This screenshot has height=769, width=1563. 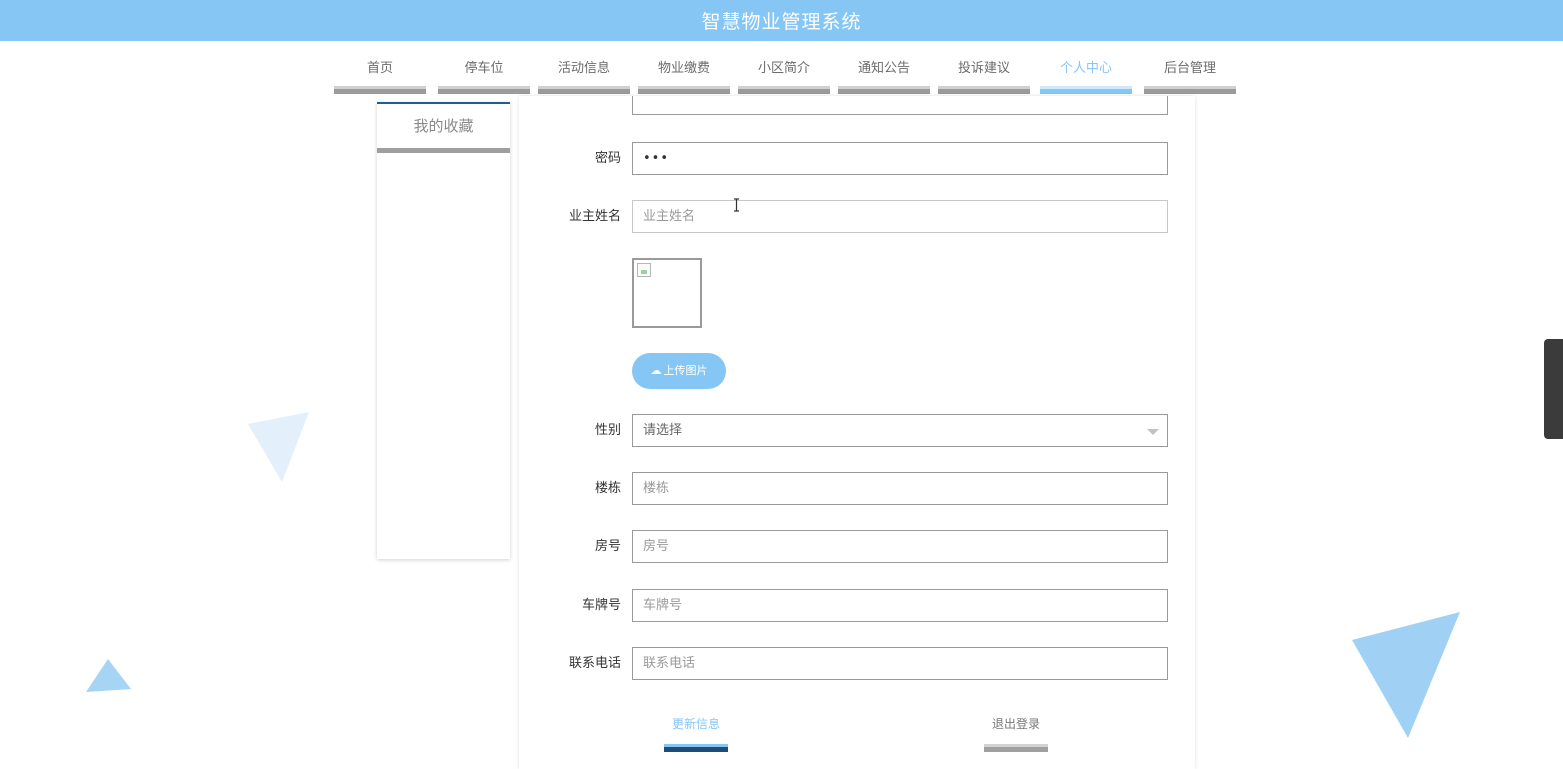 I want to click on sidebar: 我的收藏, so click(x=443, y=330).